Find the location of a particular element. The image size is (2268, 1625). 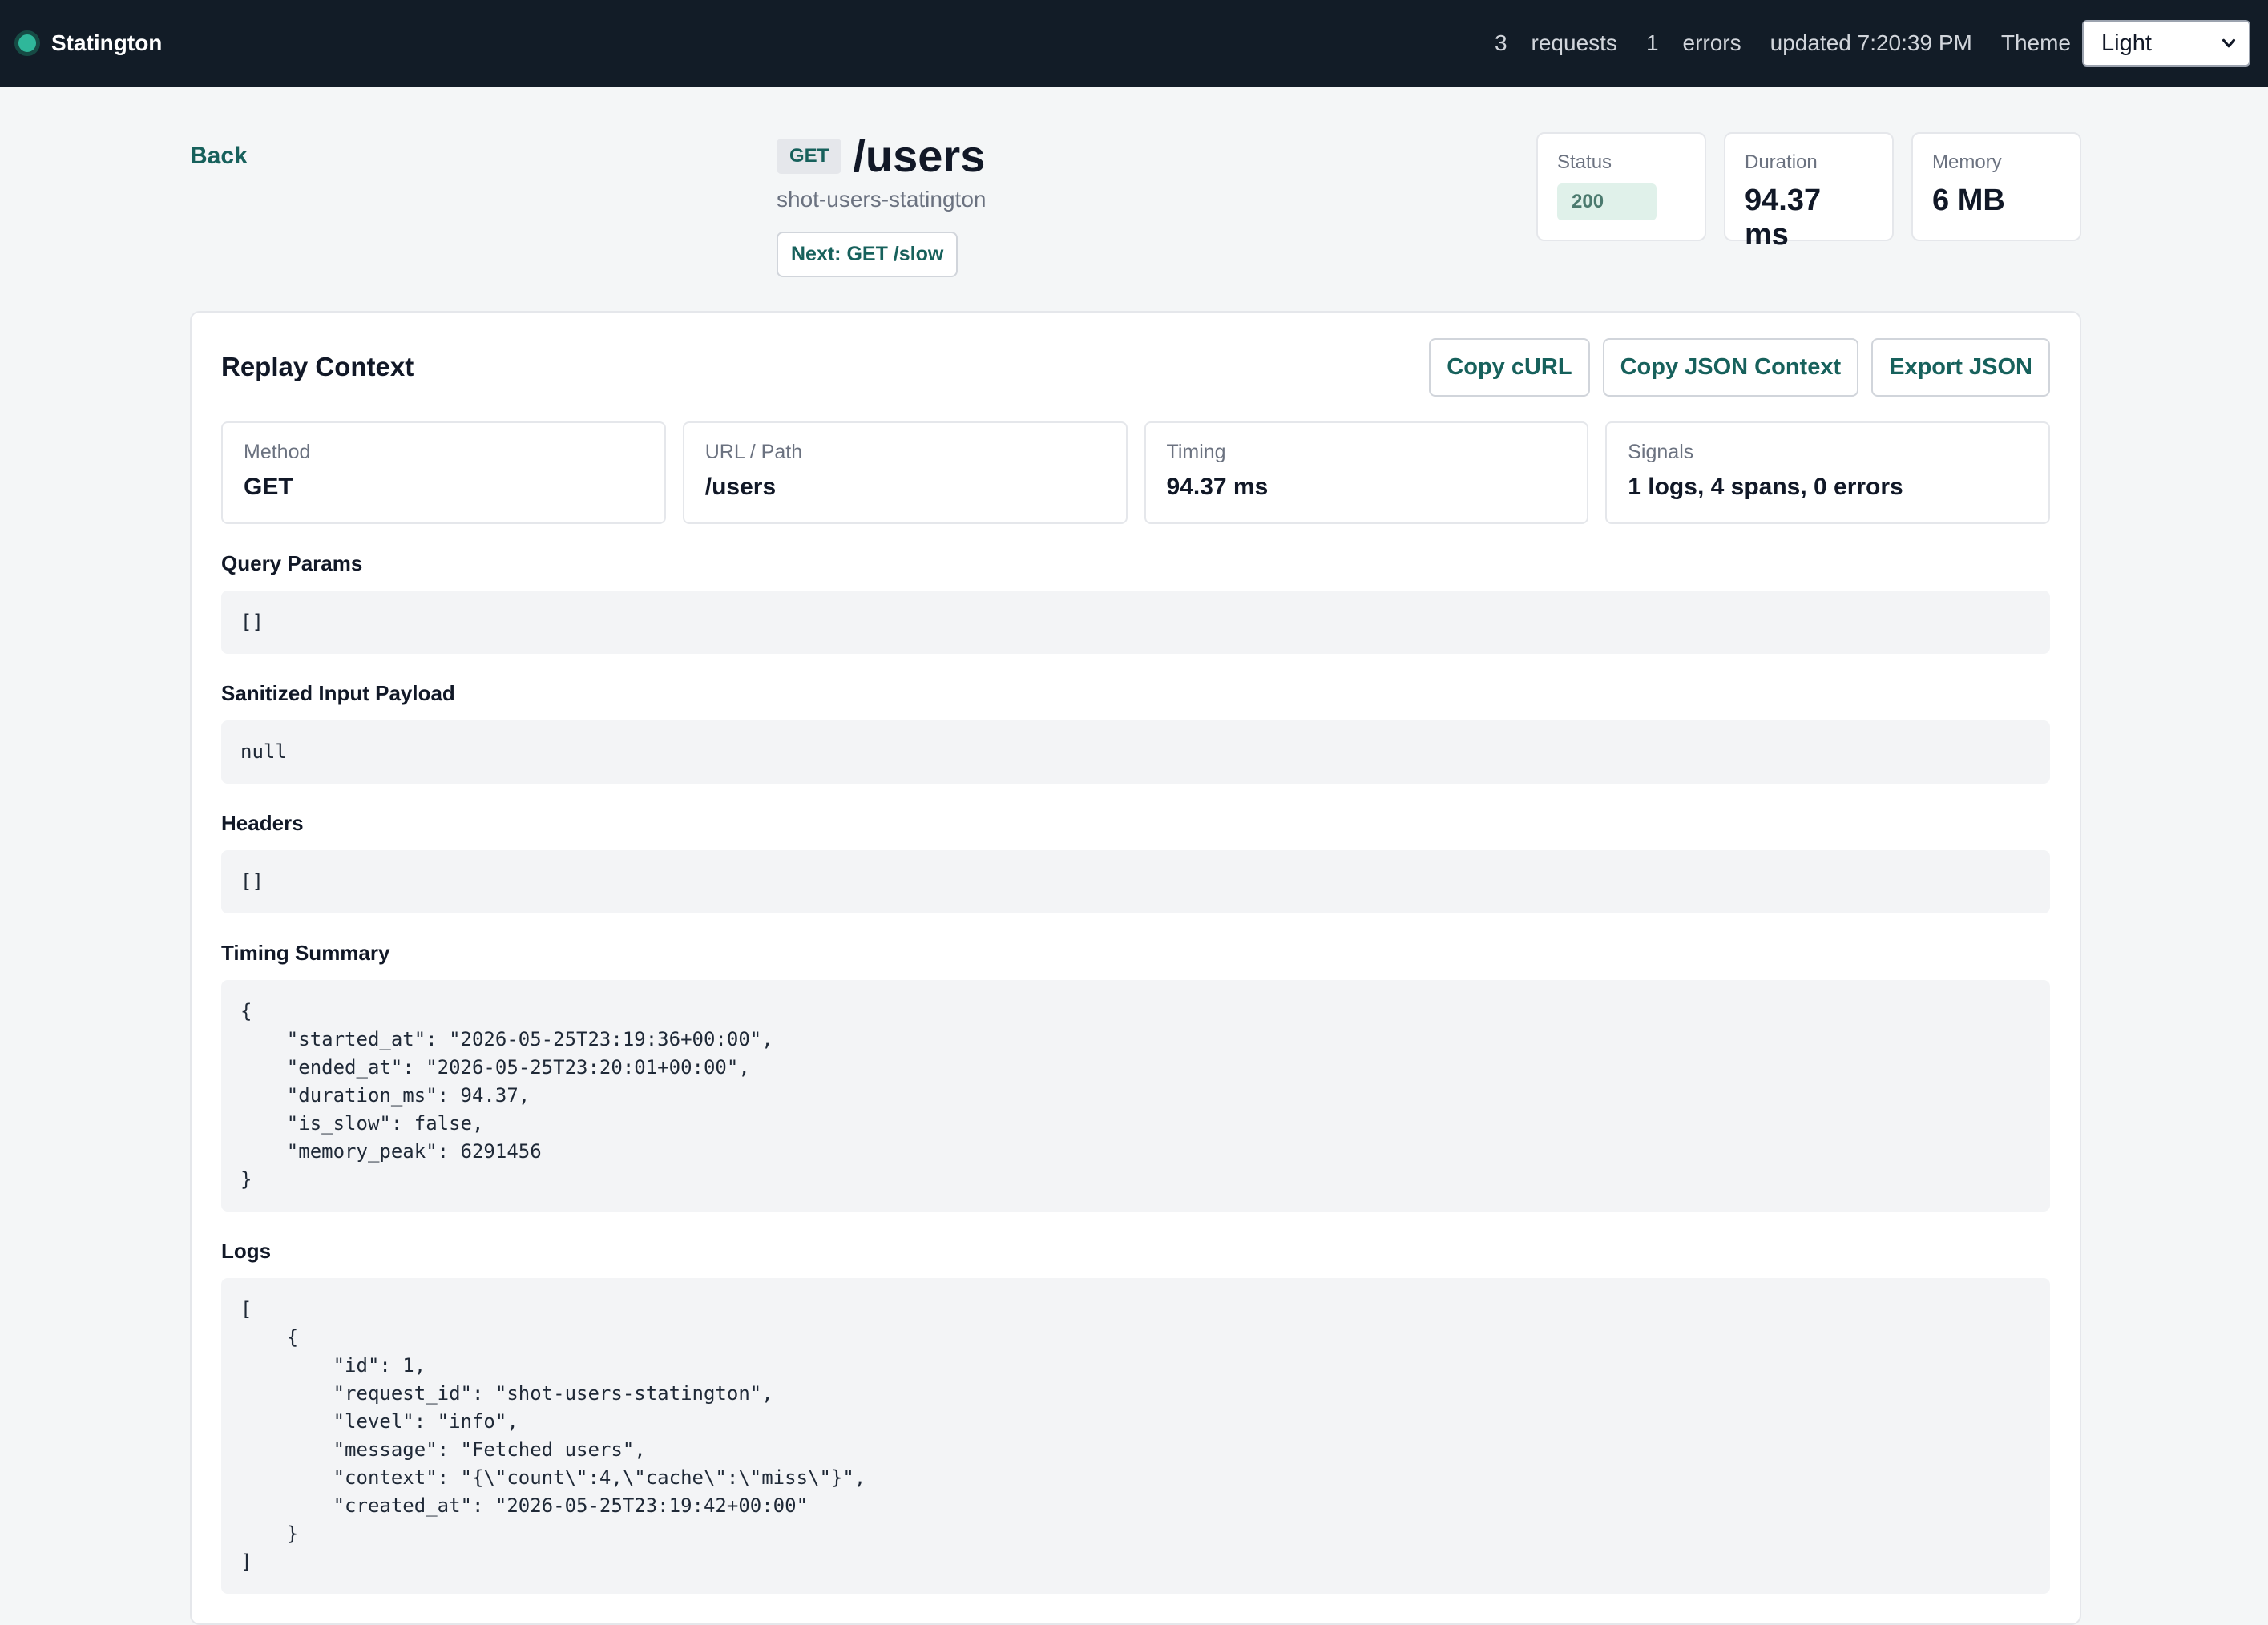

status-card: Status 200 is located at coordinates (1621, 187).